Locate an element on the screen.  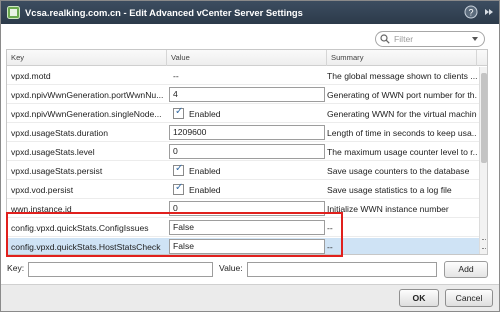
setting-value: -- is located at coordinates (176, 76).